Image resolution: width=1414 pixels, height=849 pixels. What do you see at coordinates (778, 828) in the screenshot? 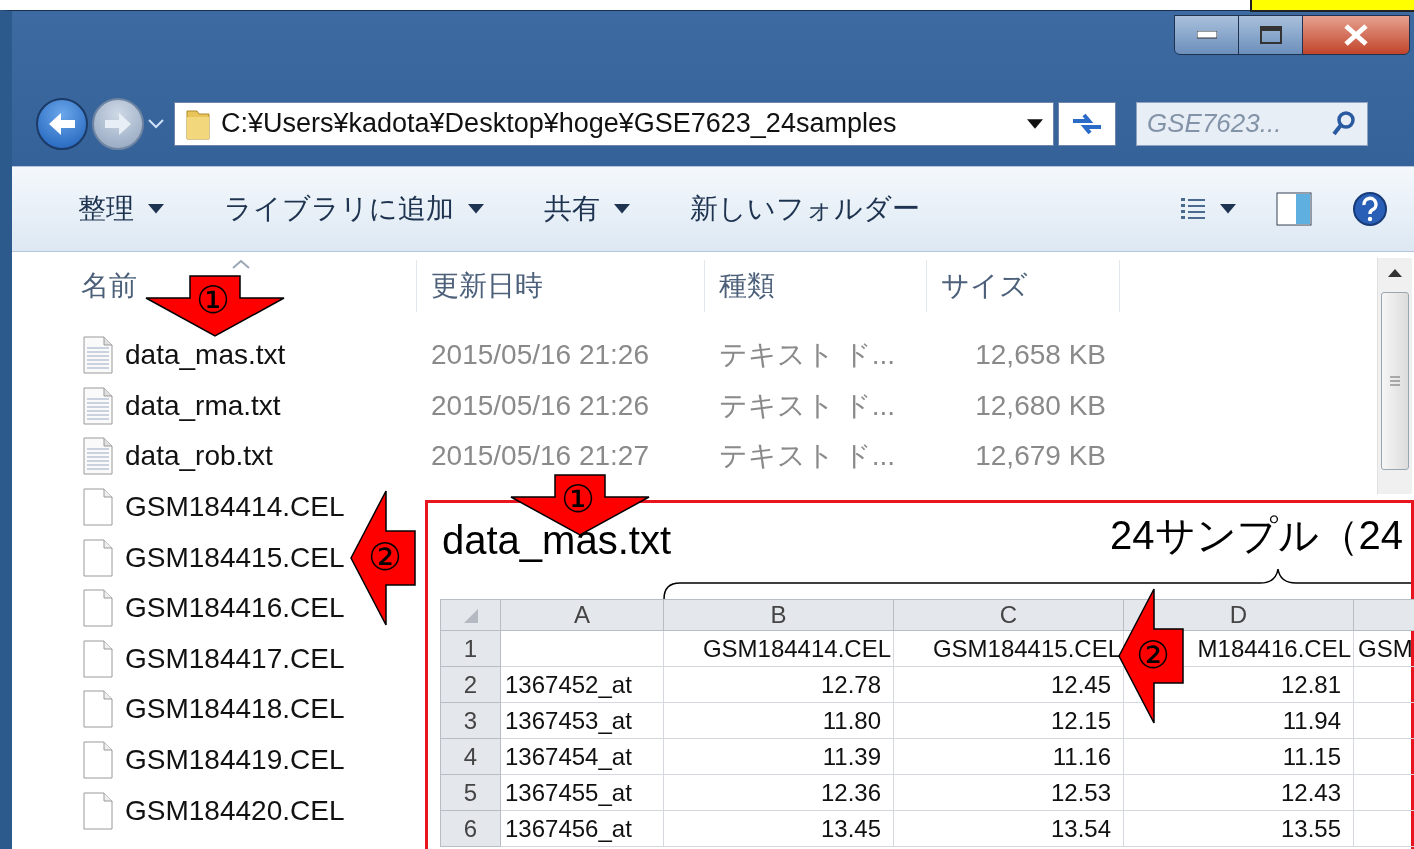
I see `table-cell: 13.45` at bounding box center [778, 828].